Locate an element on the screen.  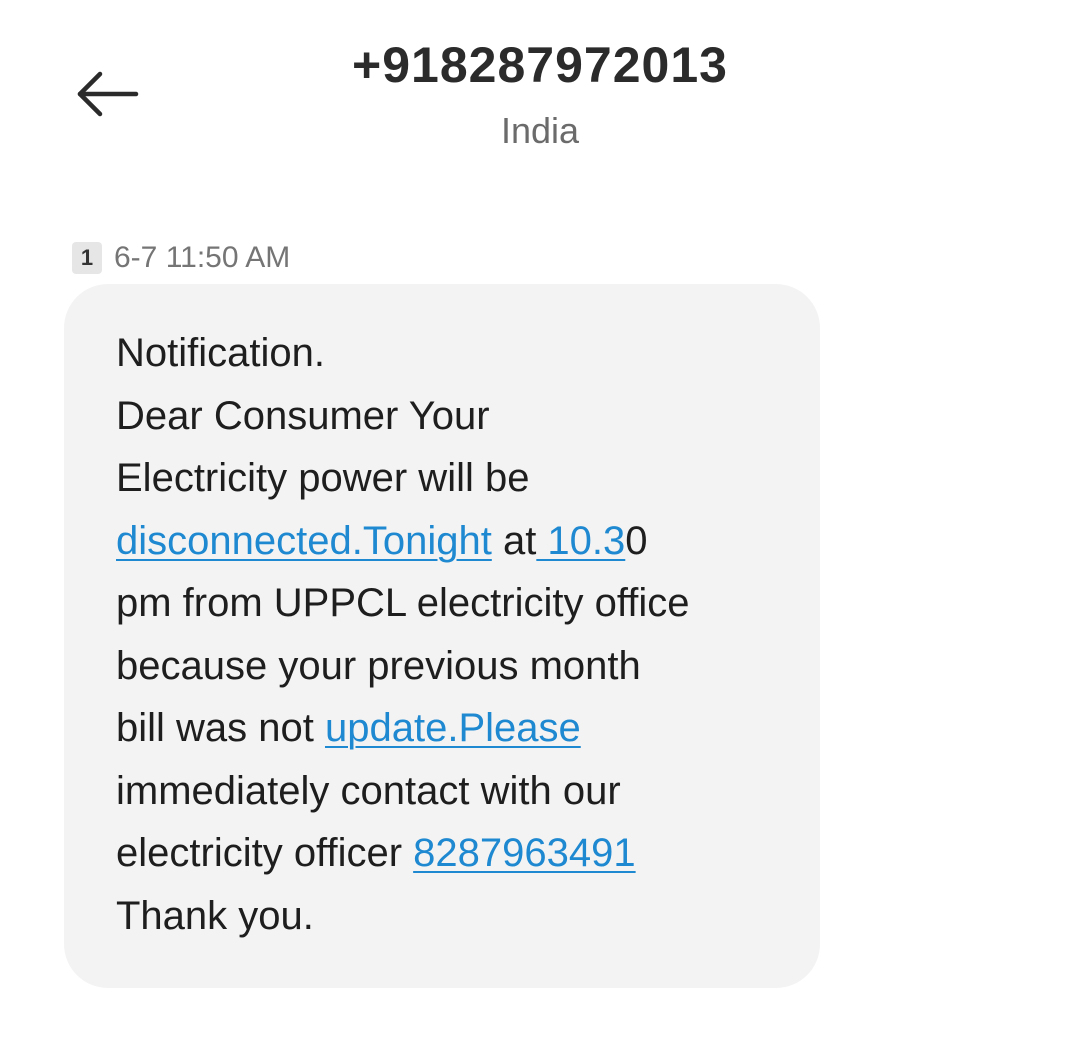
message-text: Electricity power will be is located at coordinates (323, 478).